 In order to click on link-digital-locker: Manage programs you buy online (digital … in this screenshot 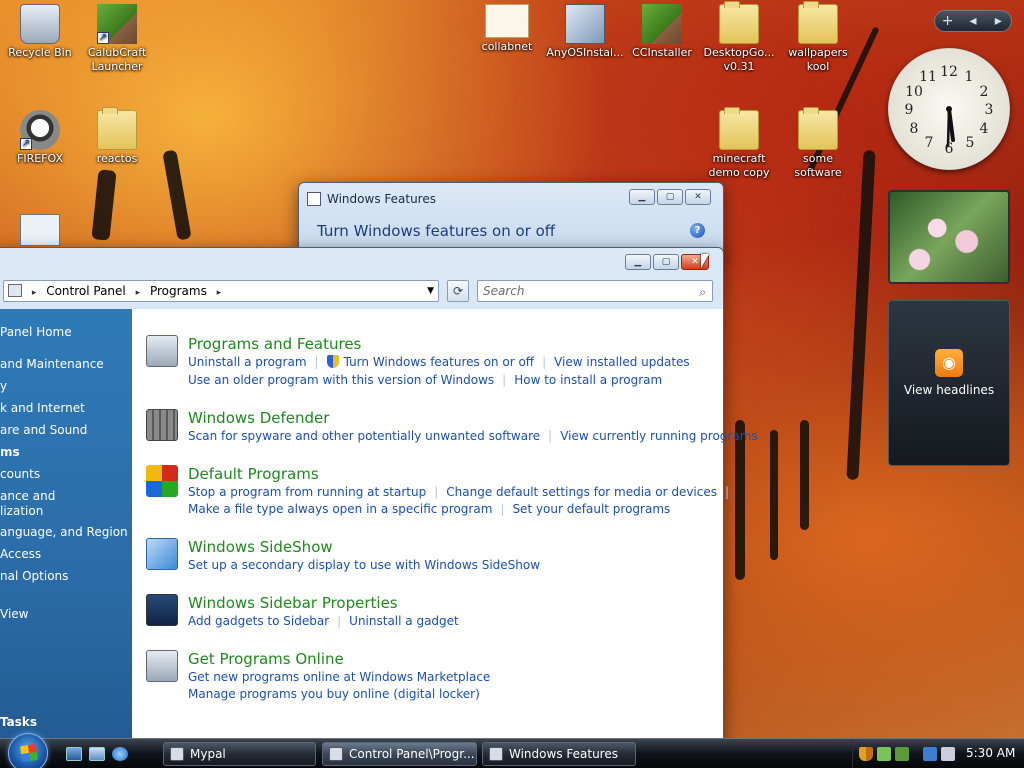, I will do `click(334, 694)`.